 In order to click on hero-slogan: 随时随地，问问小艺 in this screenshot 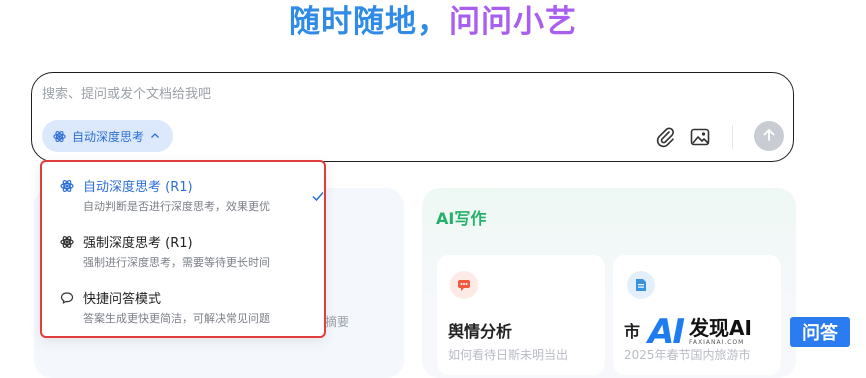, I will do `click(433, 22)`.